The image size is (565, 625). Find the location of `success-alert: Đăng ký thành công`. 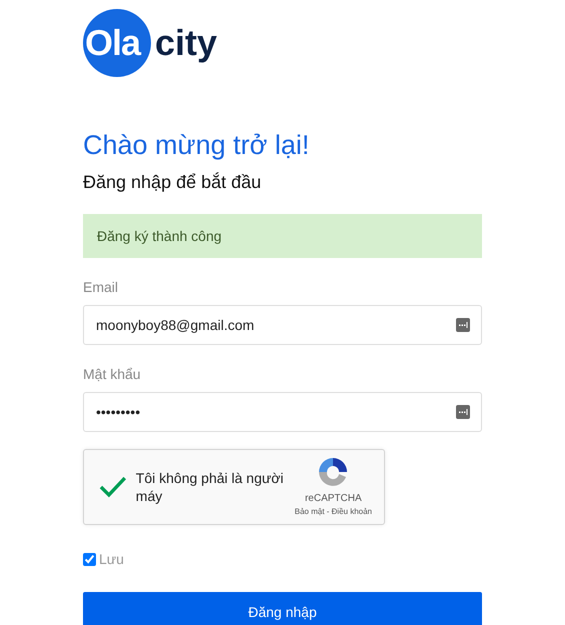

success-alert: Đăng ký thành công is located at coordinates (282, 236).